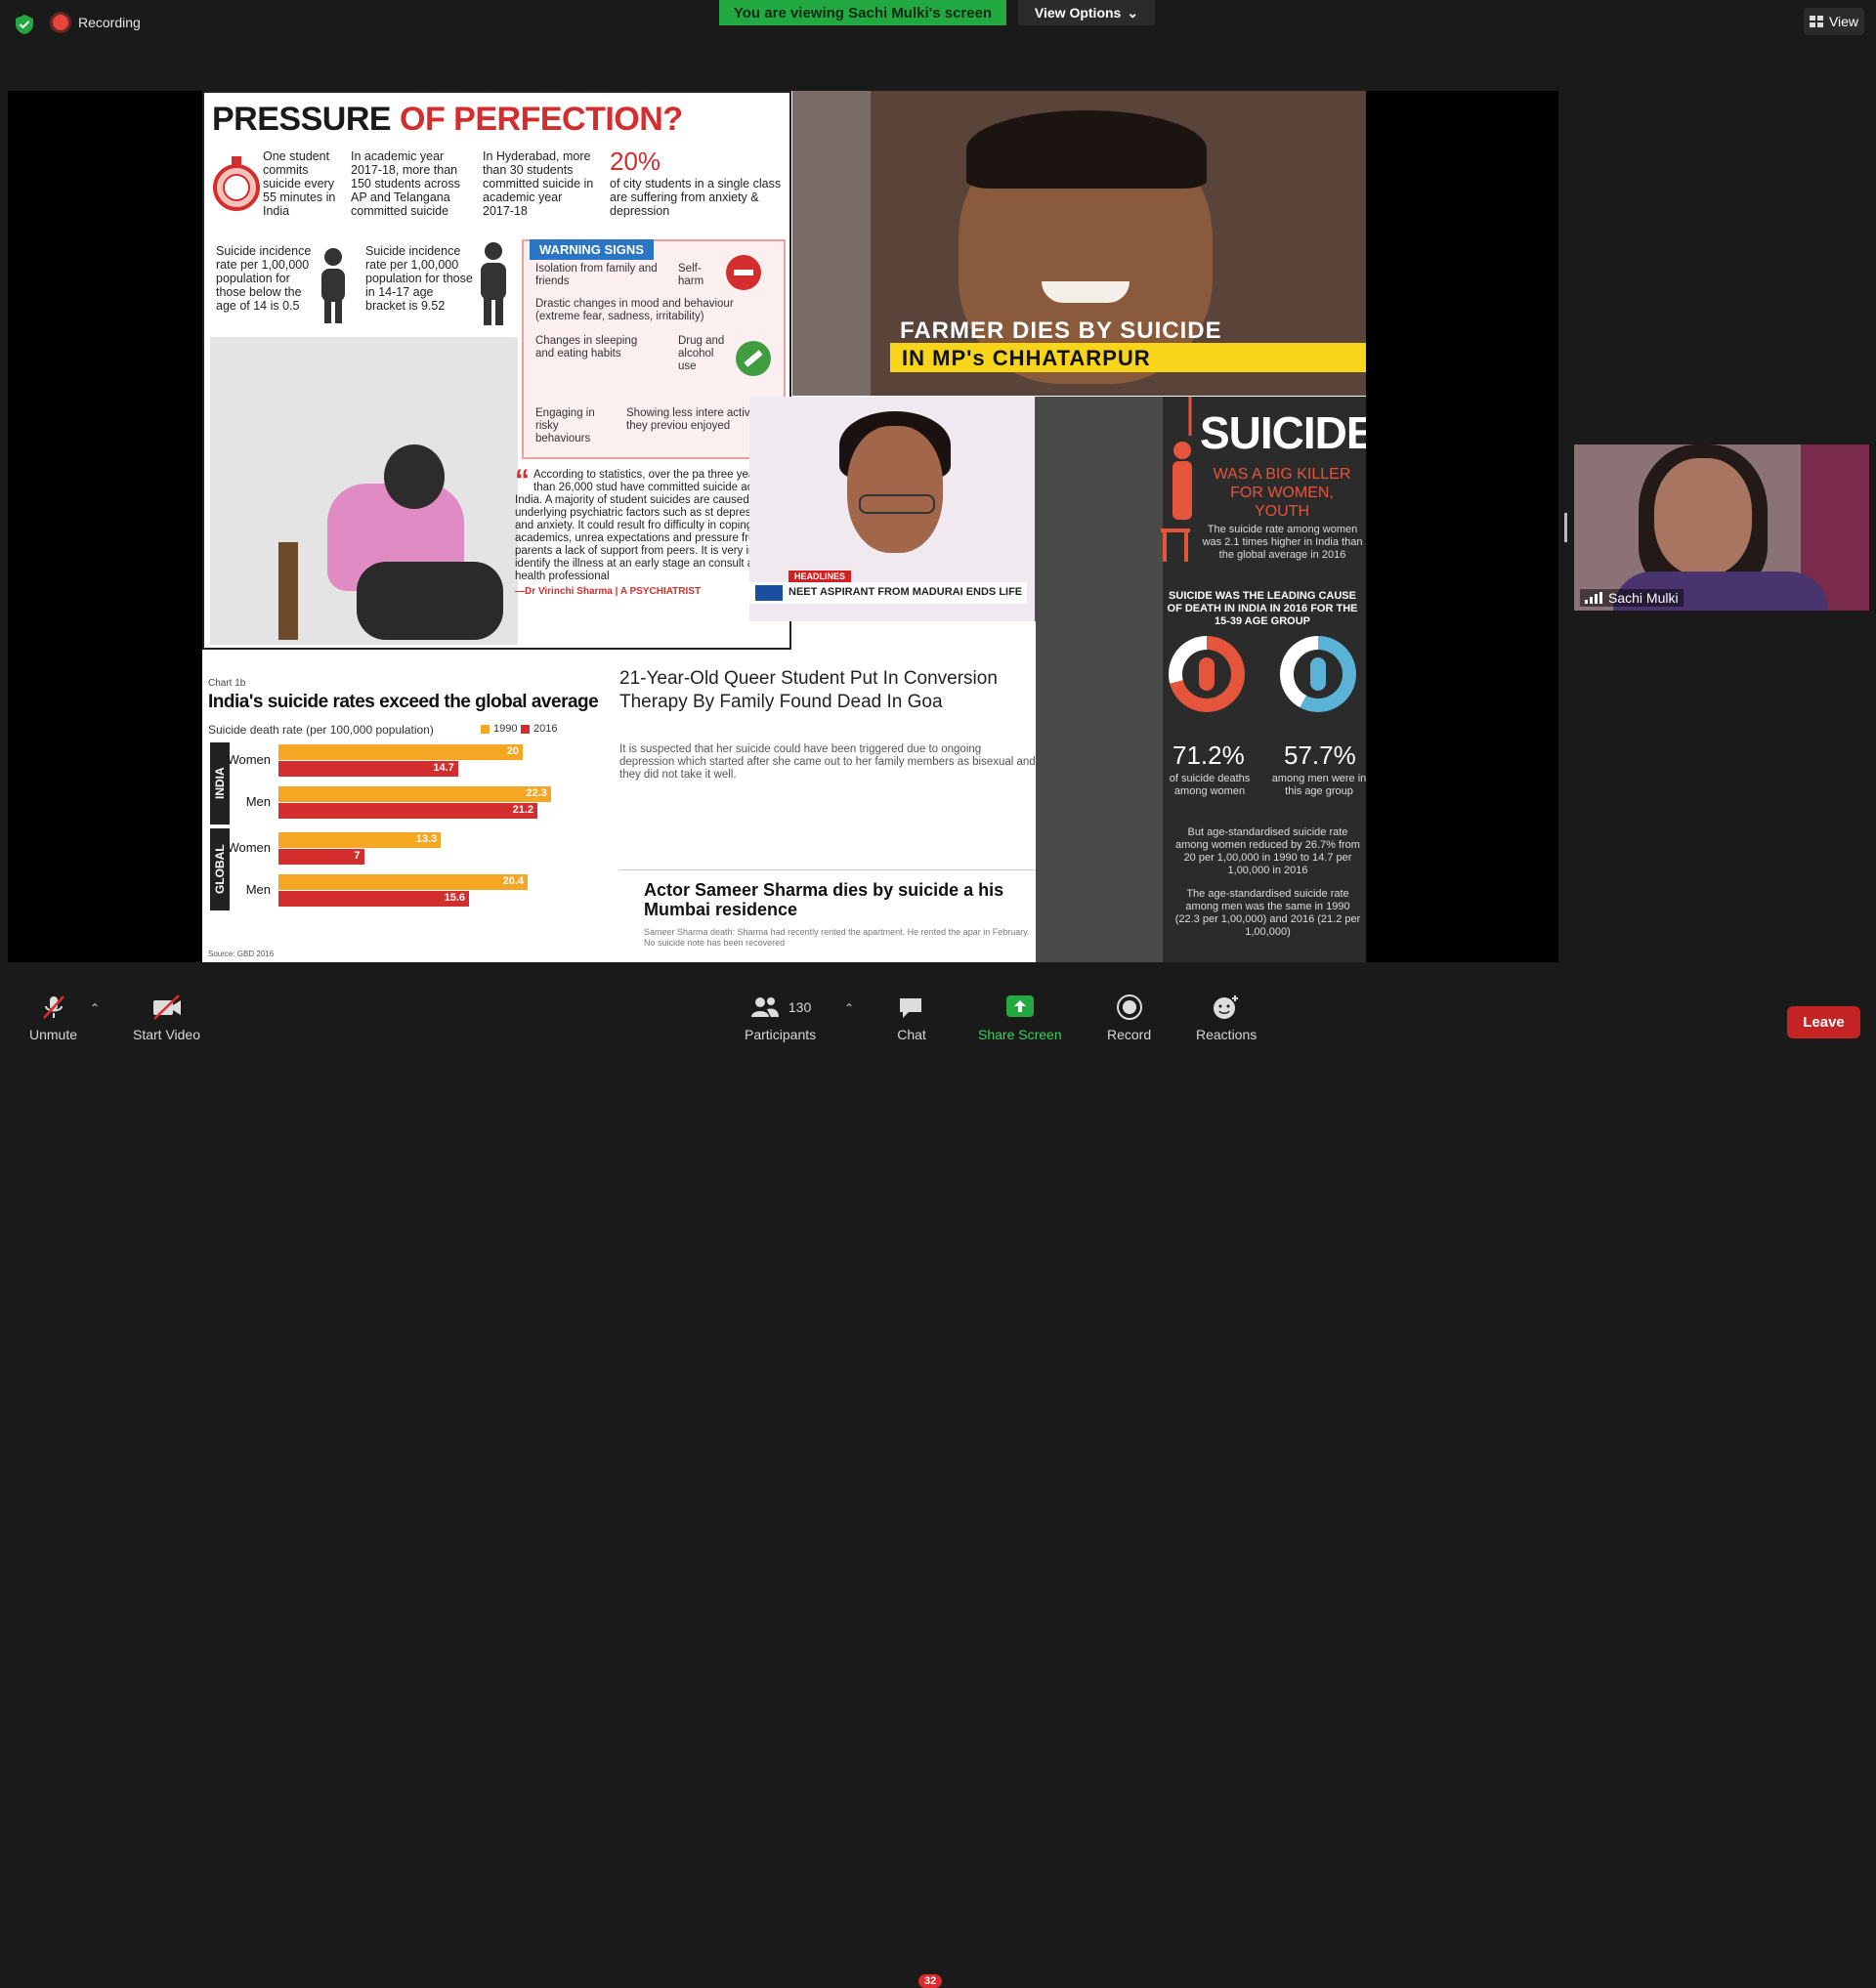  Describe the element at coordinates (1026, 358) in the screenshot. I see `farmer-caption-line2: IN MP's CHHATARPUR` at that location.